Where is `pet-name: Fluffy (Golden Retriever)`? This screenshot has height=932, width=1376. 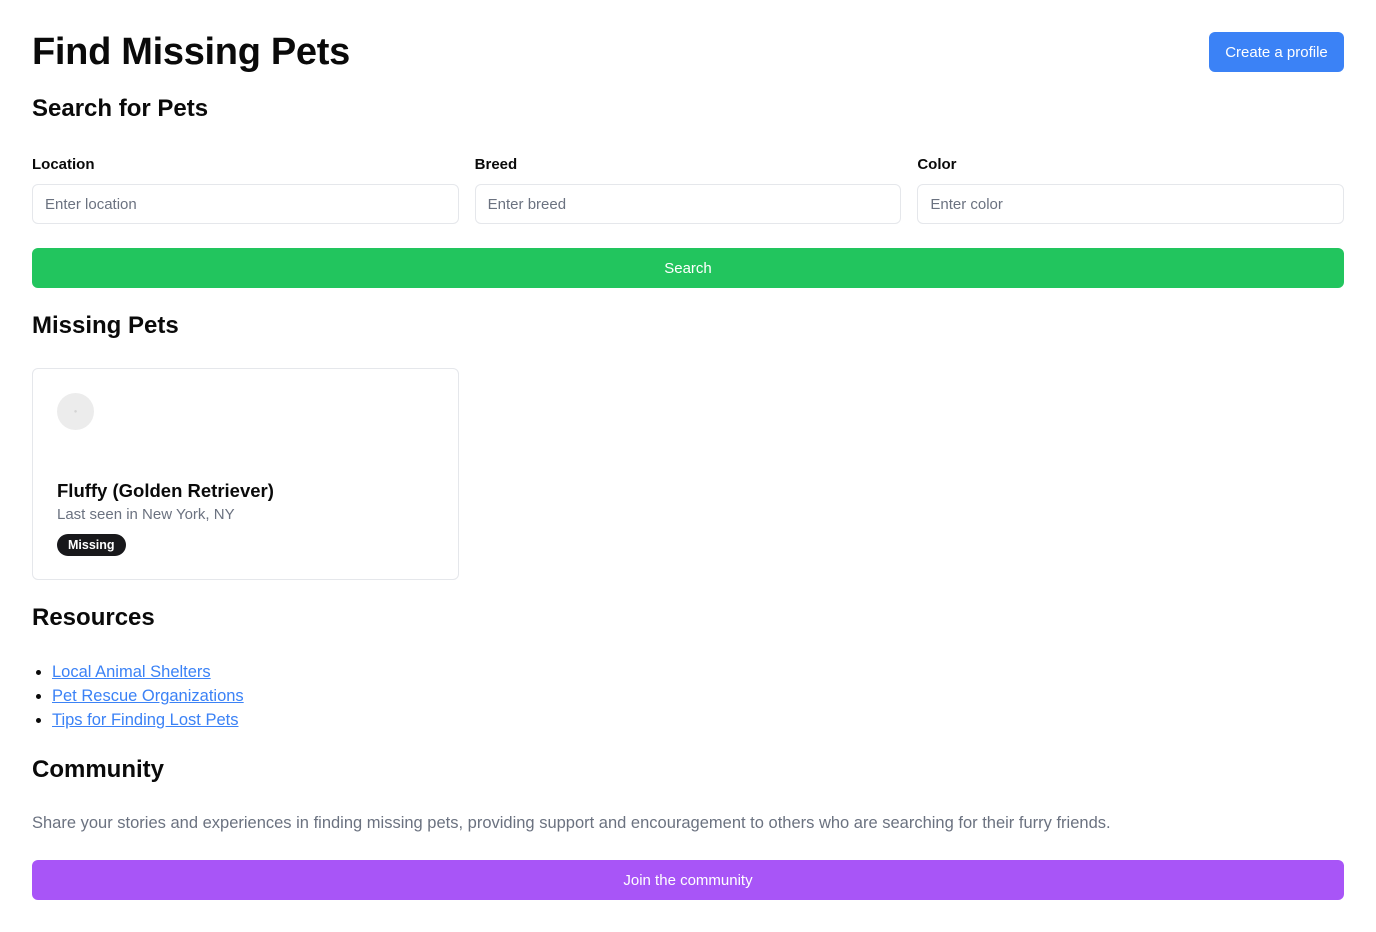 pet-name: Fluffy (Golden Retriever) is located at coordinates (165, 490).